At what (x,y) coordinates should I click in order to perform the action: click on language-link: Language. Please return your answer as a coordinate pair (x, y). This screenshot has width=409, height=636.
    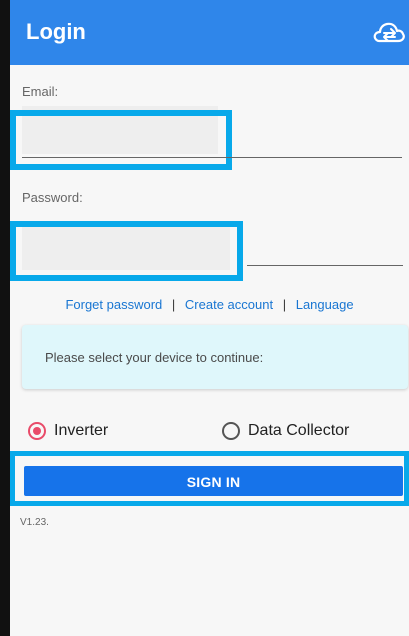
    Looking at the image, I should click on (325, 304).